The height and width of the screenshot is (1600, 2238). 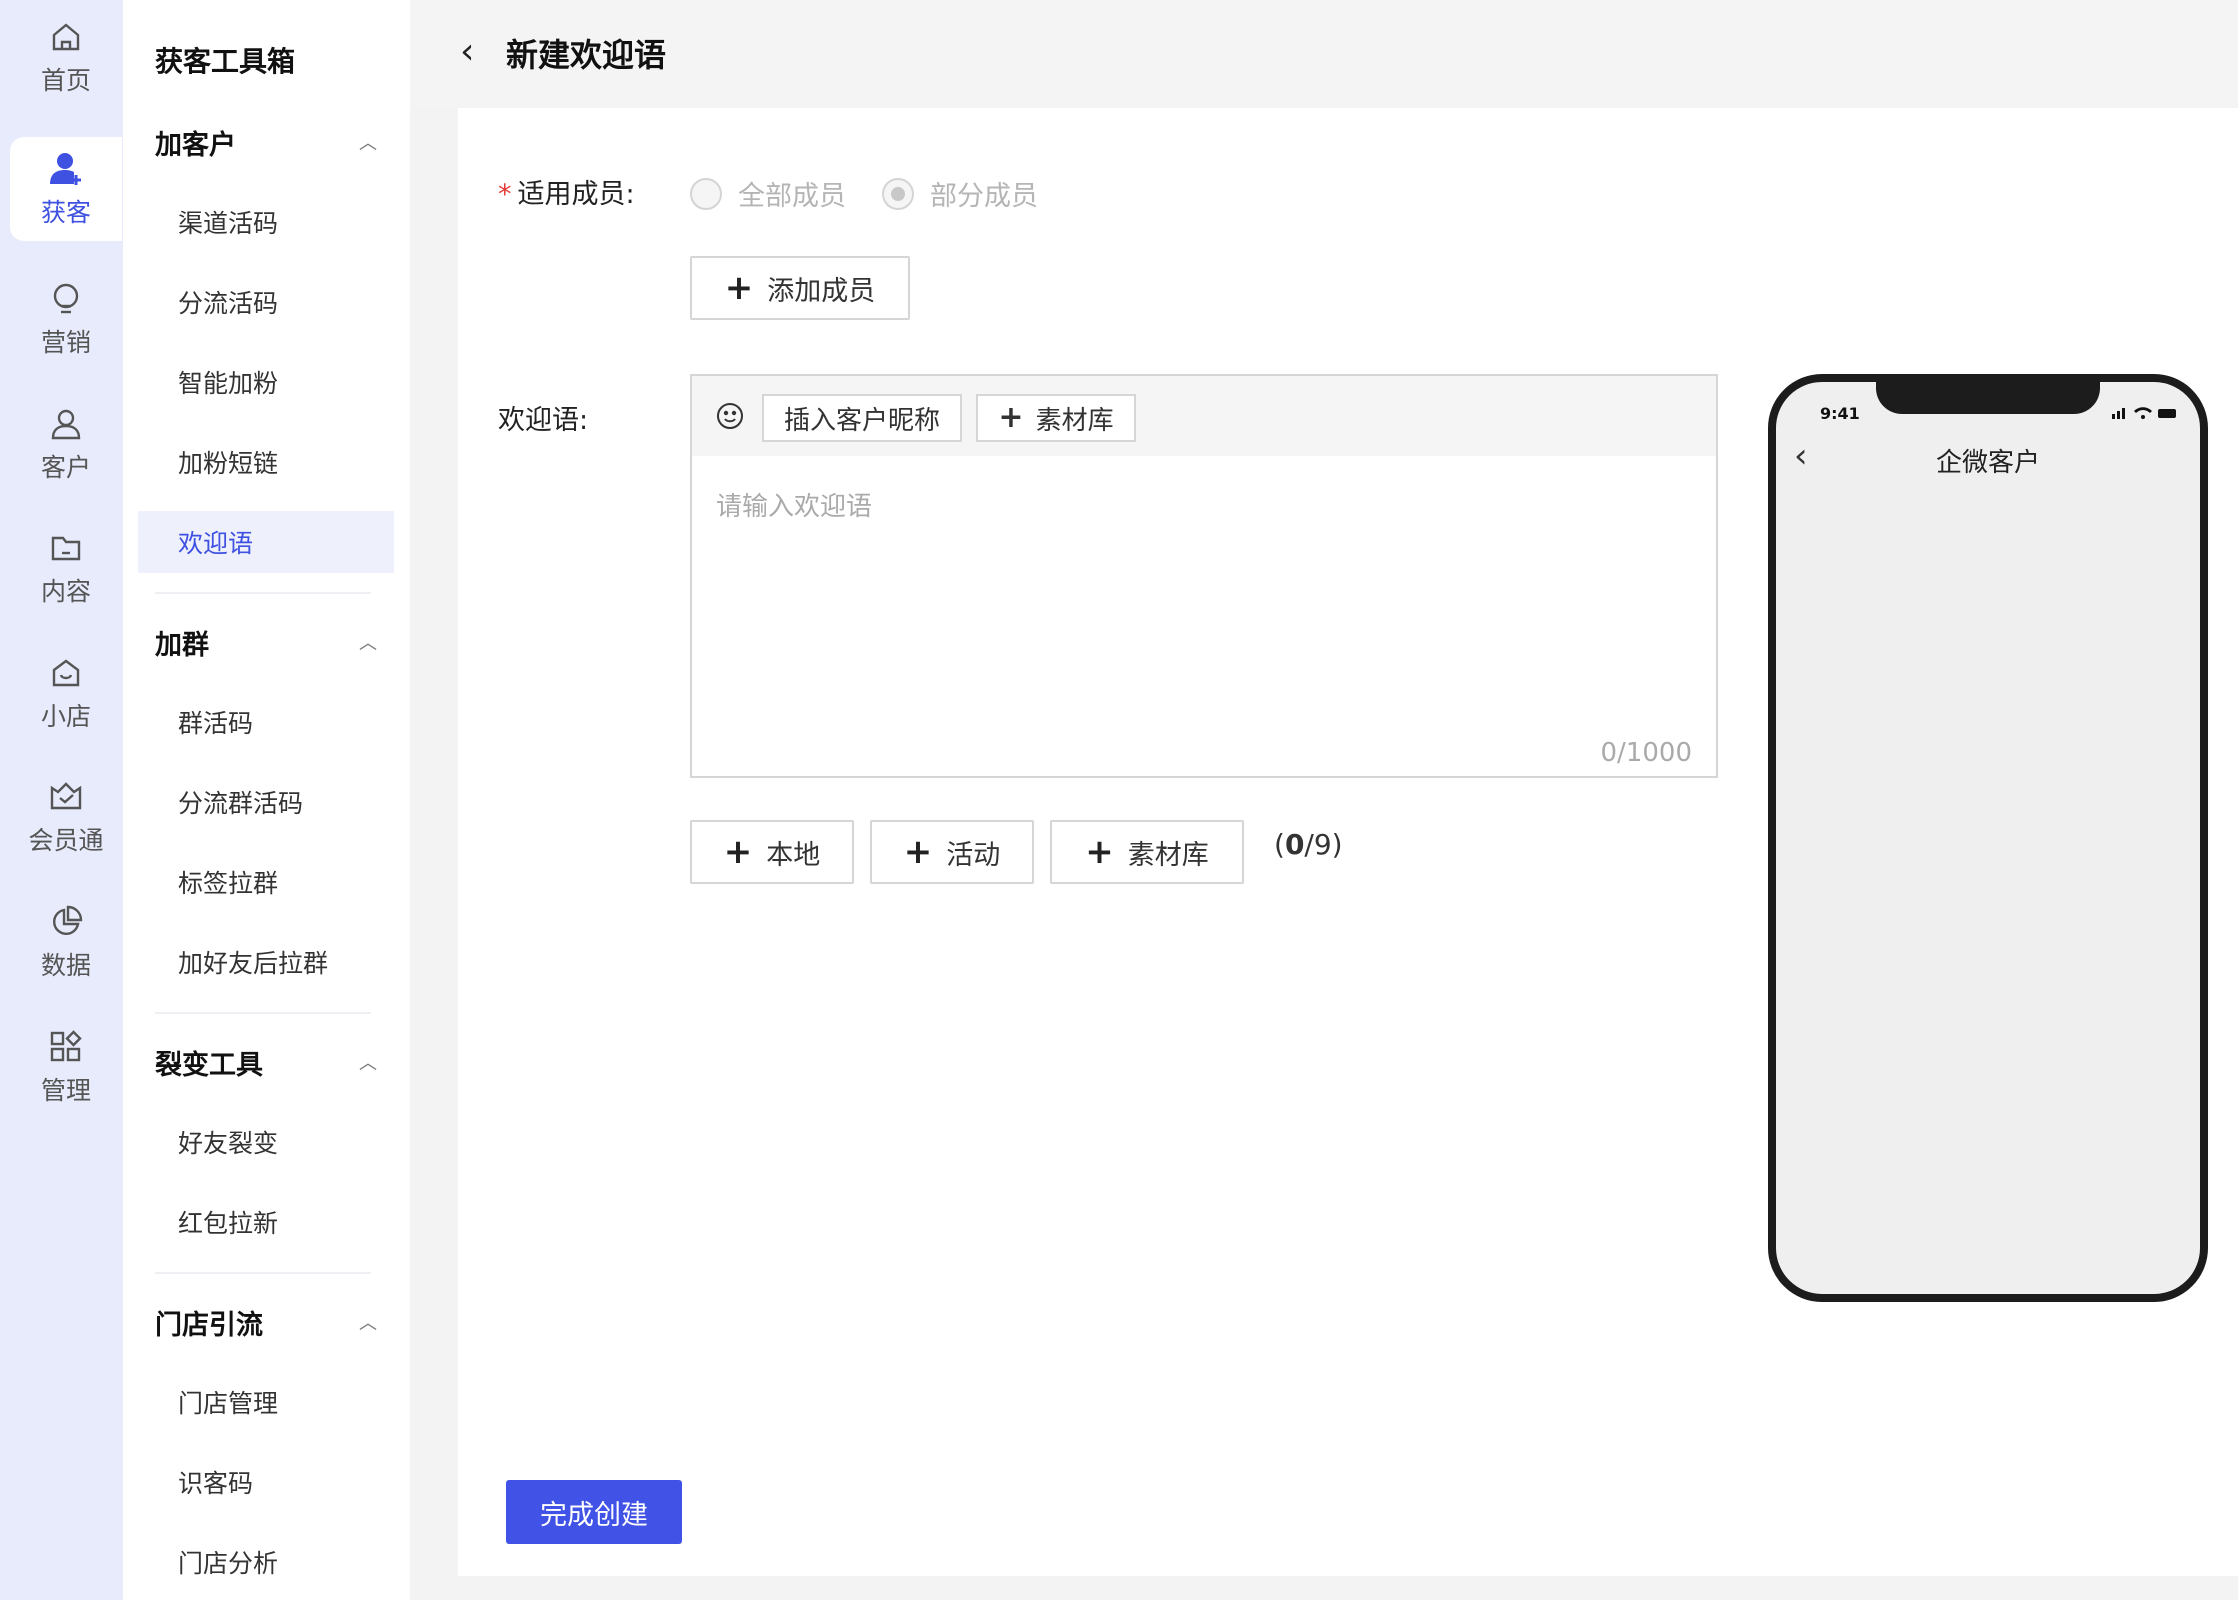 I want to click on submit-button: 完成创建, so click(x=594, y=1512).